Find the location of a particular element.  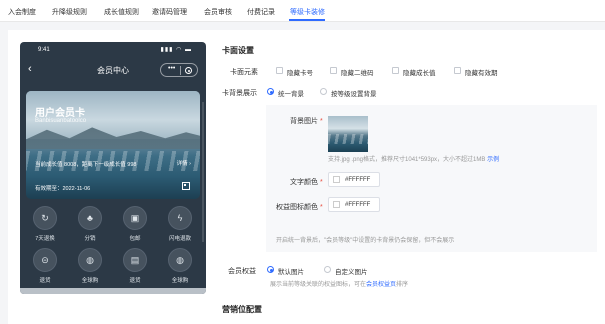

benefit-item: ϟ 闪电退款 is located at coordinates (180, 224).